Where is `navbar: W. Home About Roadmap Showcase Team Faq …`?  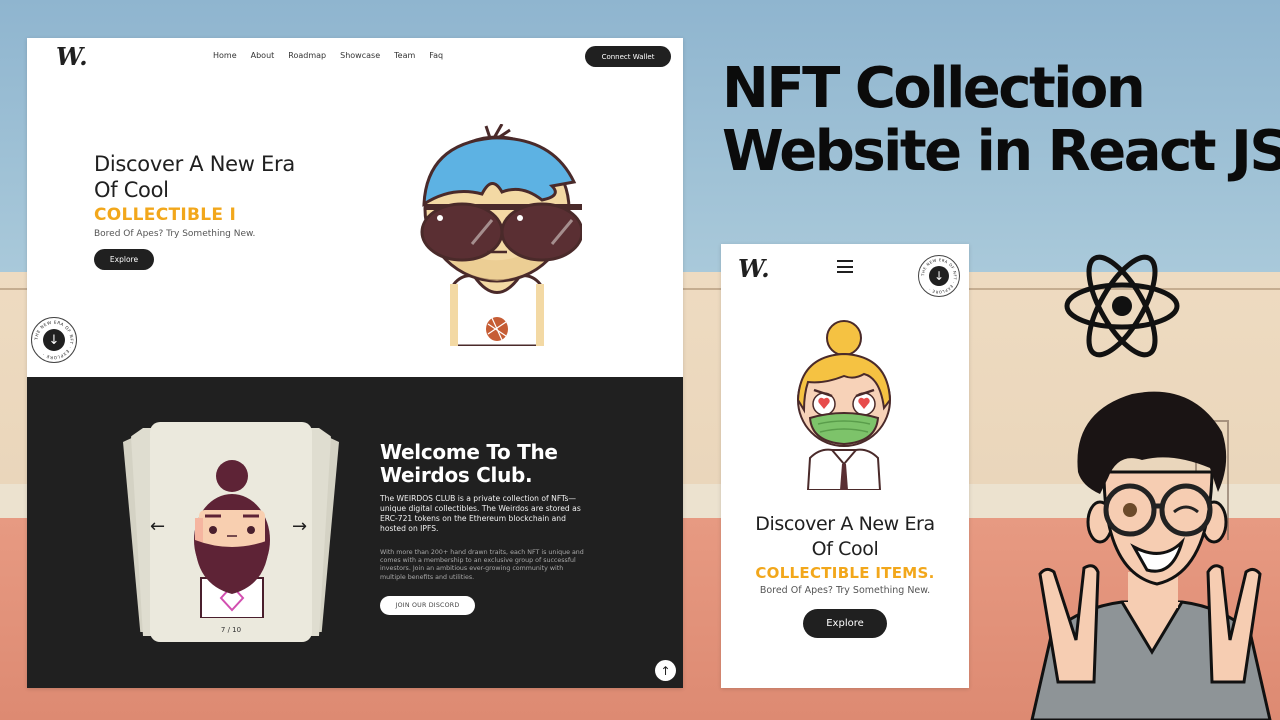 navbar: W. Home About Roadmap Showcase Team Faq … is located at coordinates (355, 57).